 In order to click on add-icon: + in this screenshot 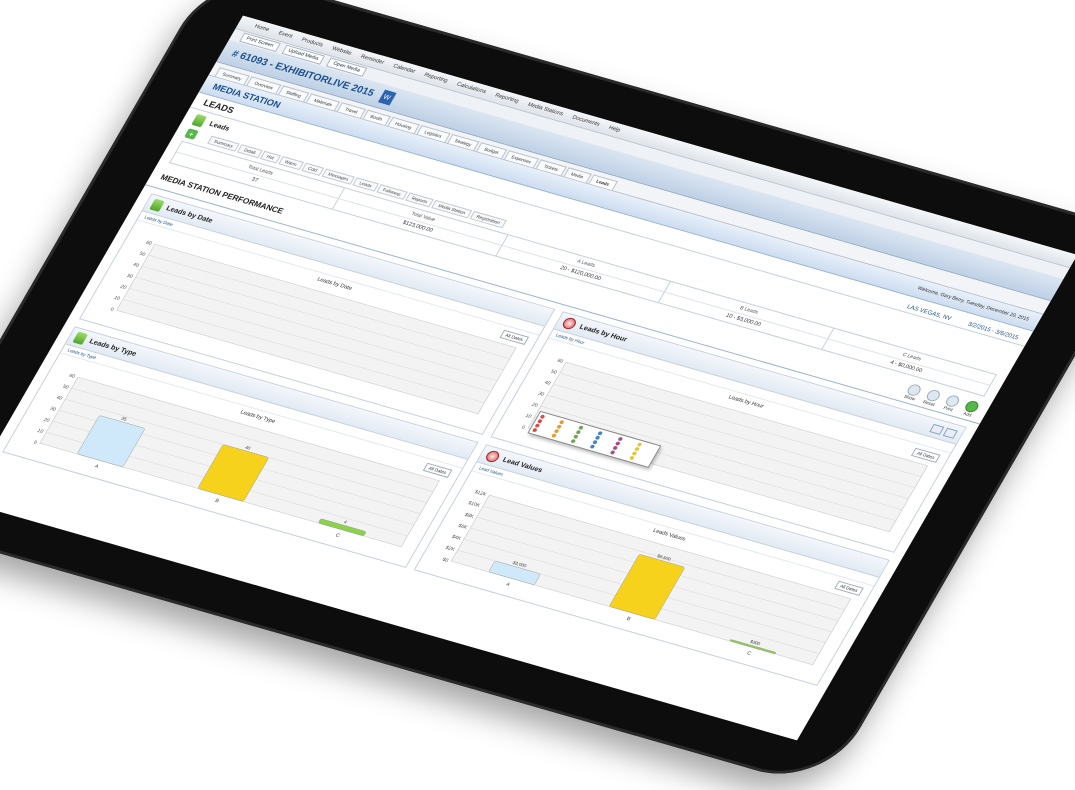, I will do `click(191, 134)`.